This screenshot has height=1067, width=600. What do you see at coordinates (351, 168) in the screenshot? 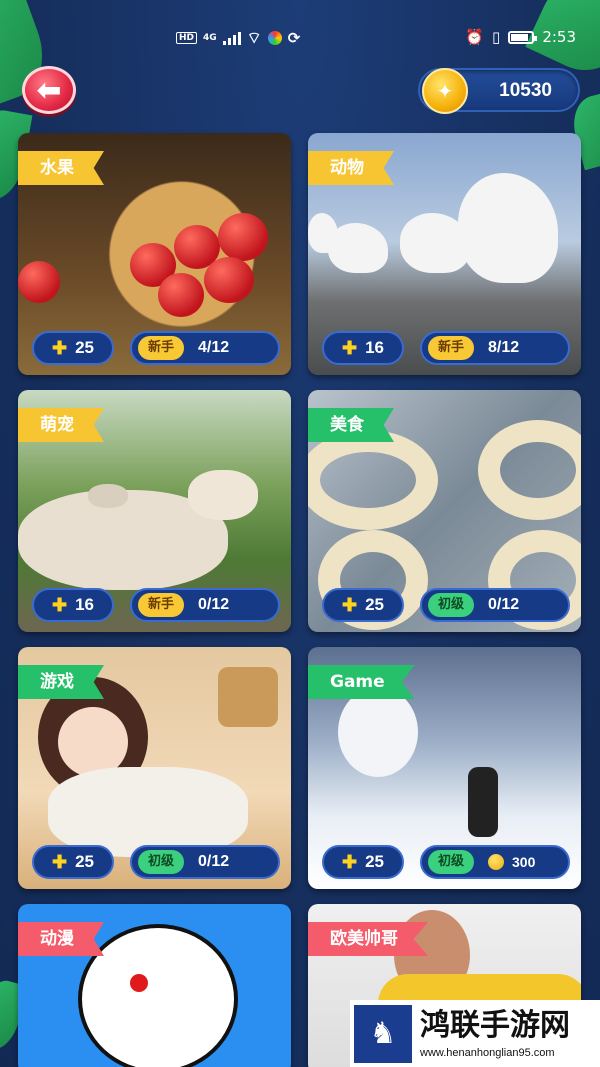
I see `category-tag: 动物` at bounding box center [351, 168].